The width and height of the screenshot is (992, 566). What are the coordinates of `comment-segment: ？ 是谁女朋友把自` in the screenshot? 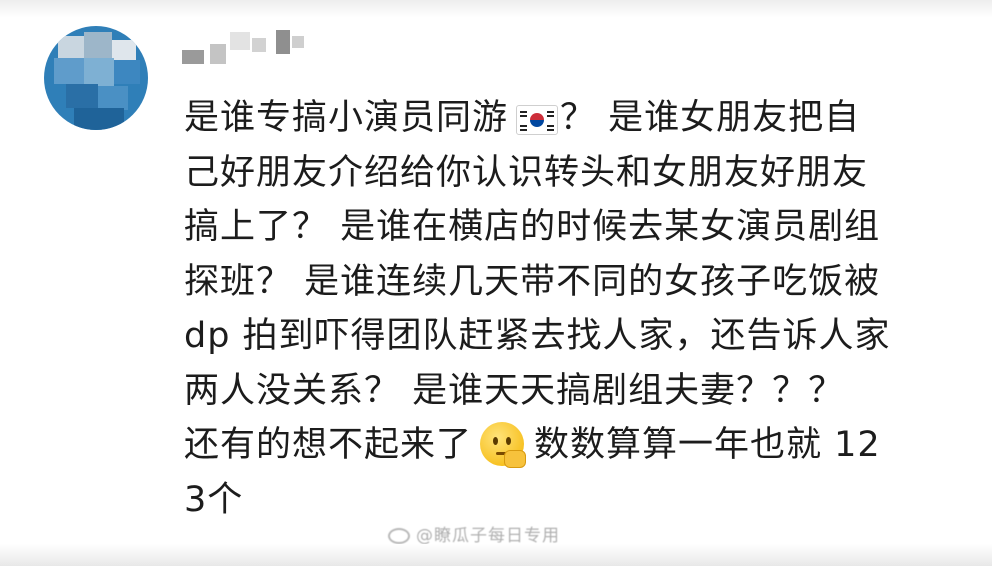 It's located at (710, 118).